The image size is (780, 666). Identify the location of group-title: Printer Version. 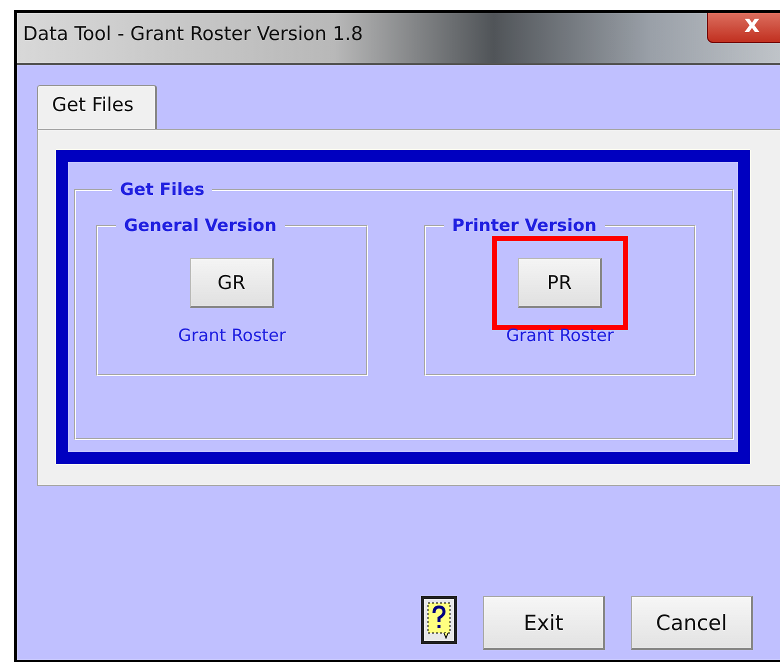
(524, 226).